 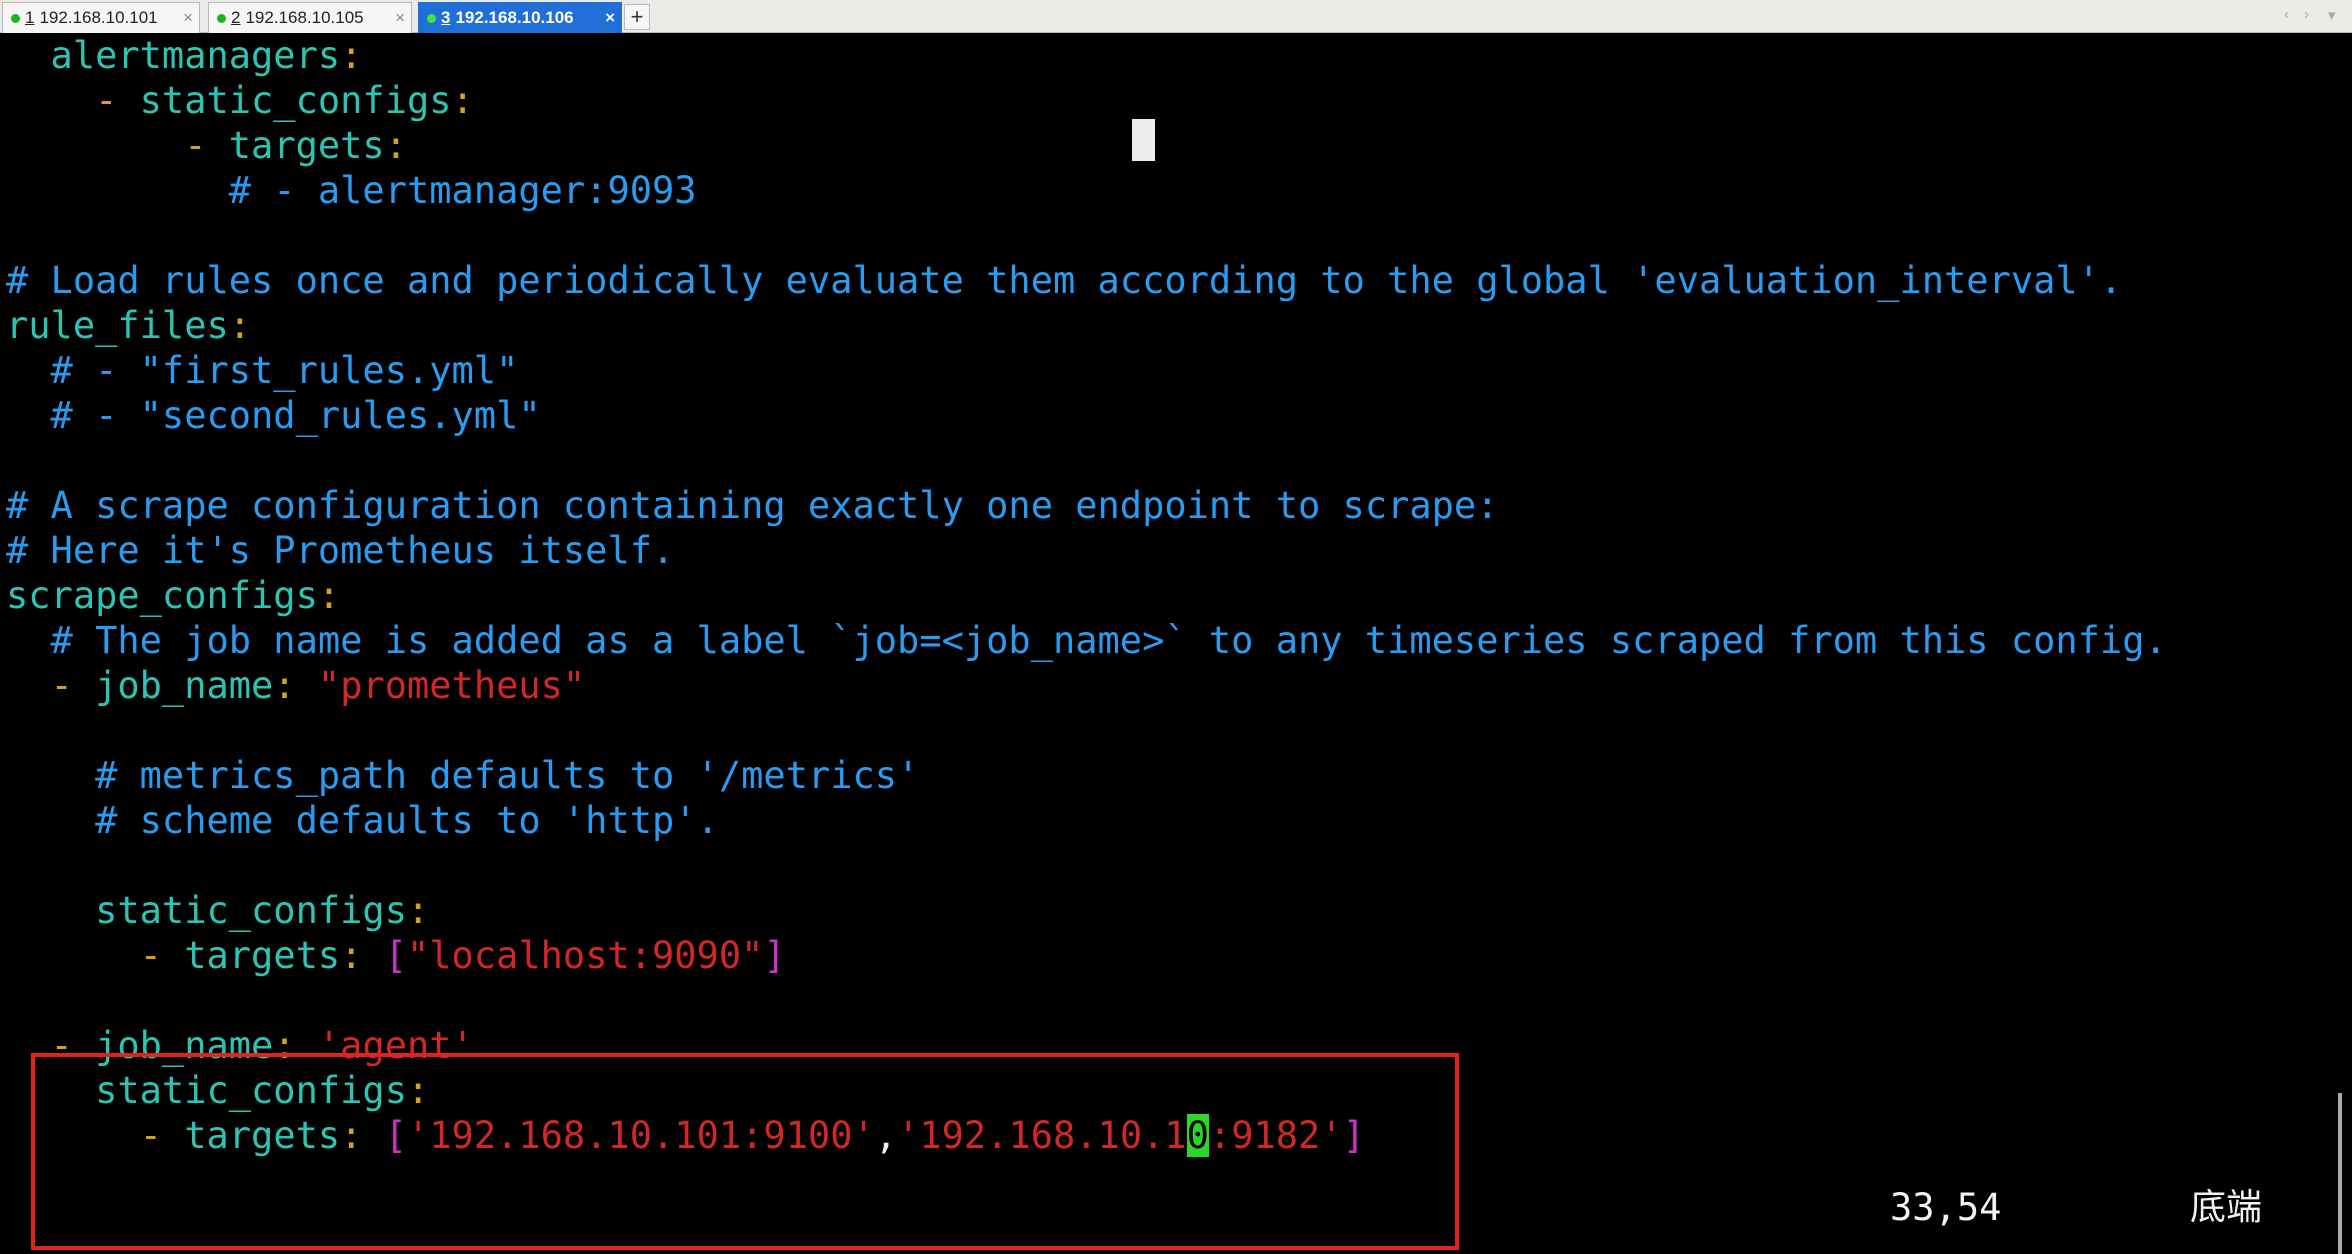 What do you see at coordinates (1143, 140) in the screenshot?
I see `block-marker` at bounding box center [1143, 140].